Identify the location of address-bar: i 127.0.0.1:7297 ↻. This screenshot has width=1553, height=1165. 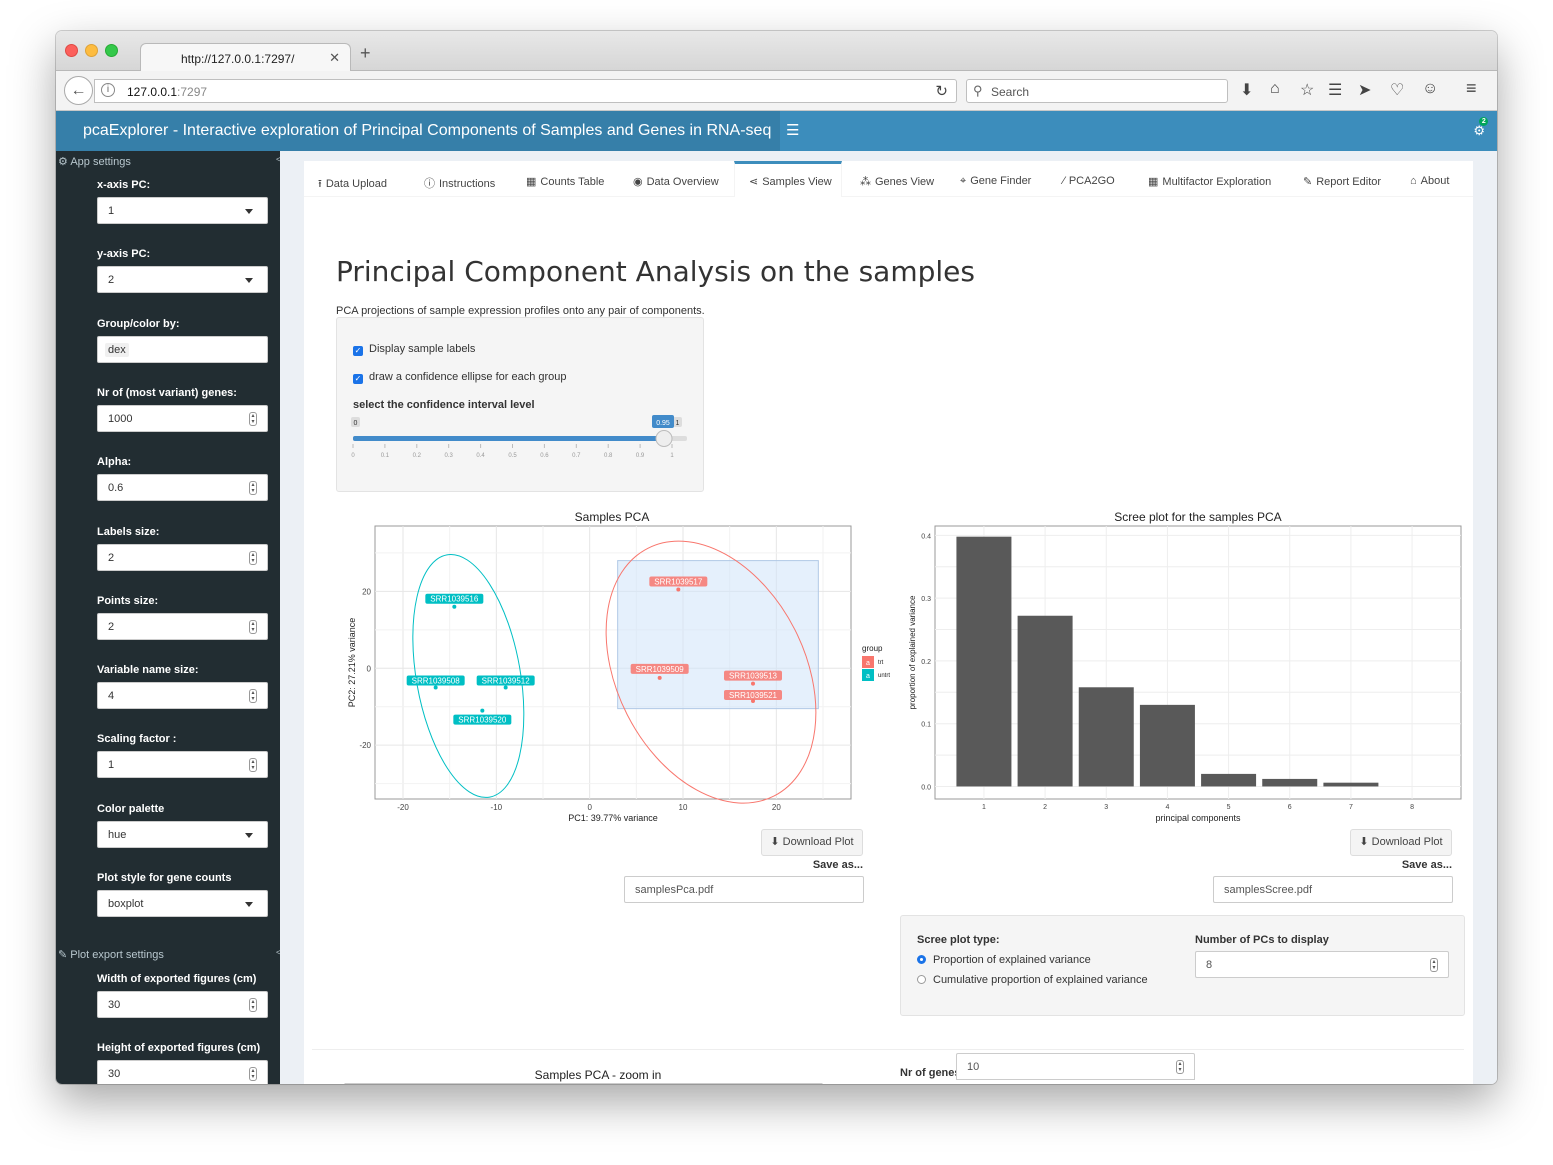
(525, 91).